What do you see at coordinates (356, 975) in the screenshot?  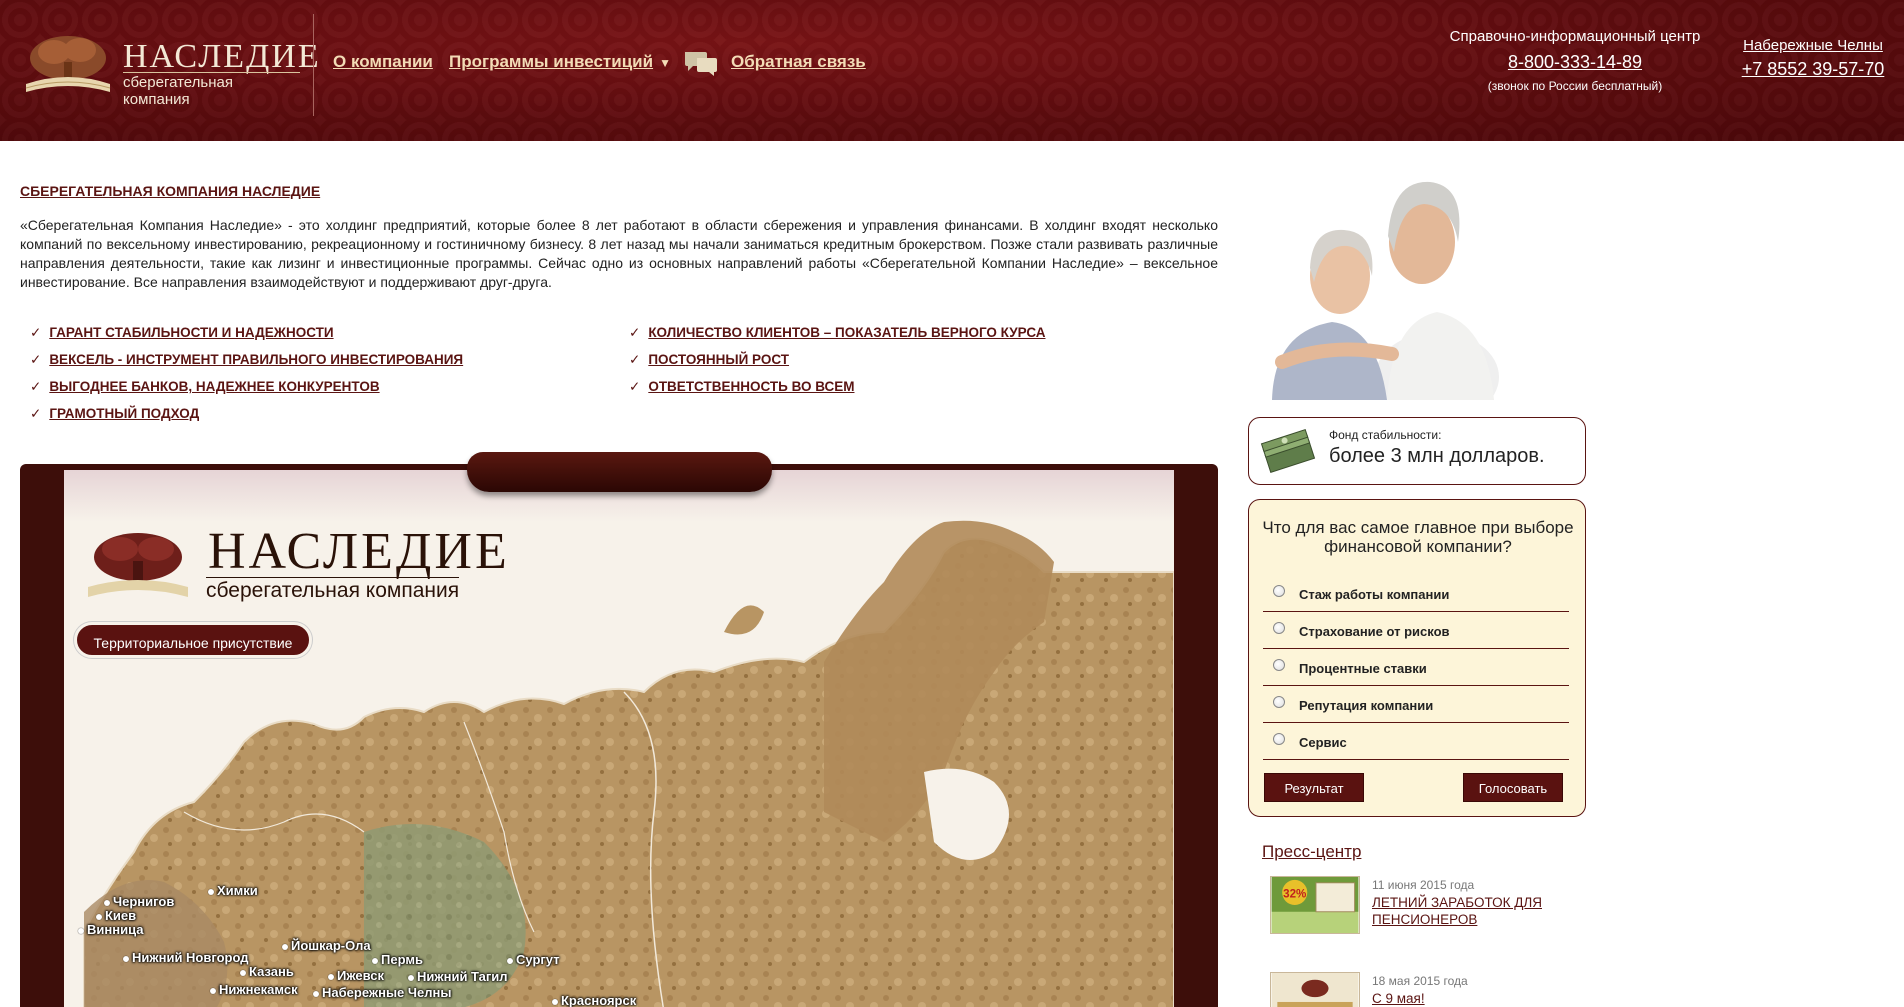 I see `map-city-label: Ижевск` at bounding box center [356, 975].